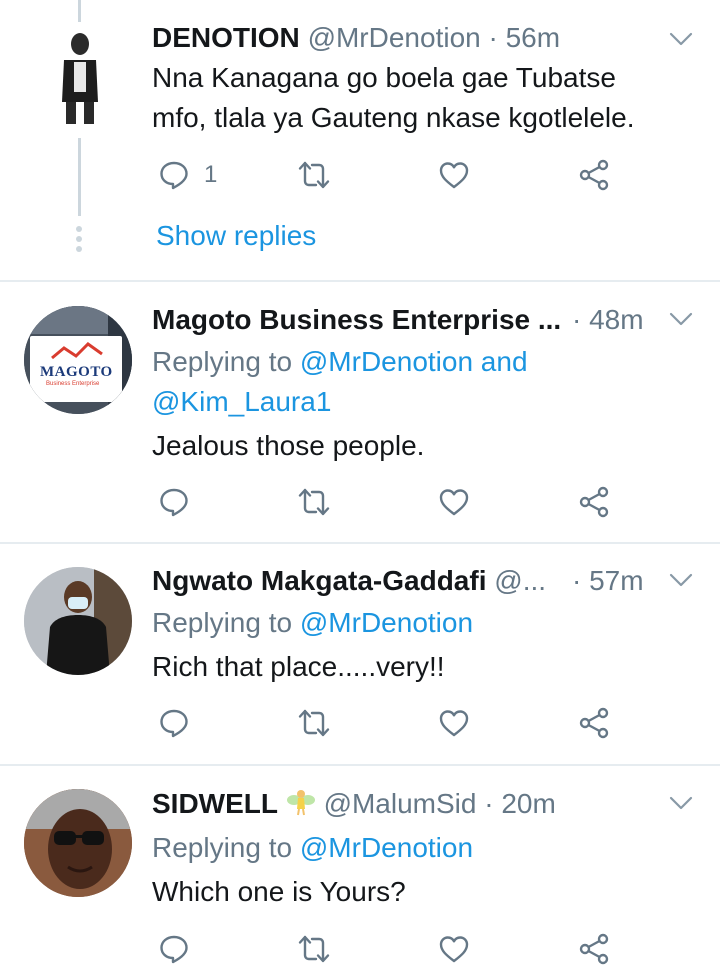 This screenshot has height=978, width=720. I want to click on thread-line, so click(79, 177).